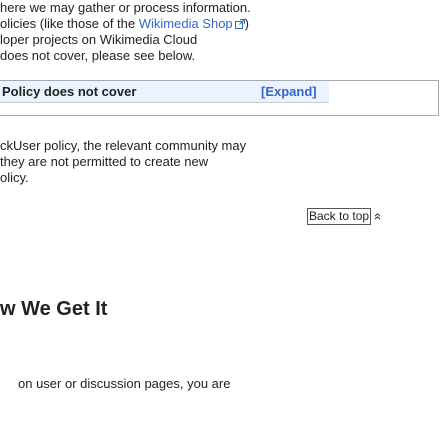  What do you see at coordinates (54, 309) in the screenshot?
I see `section-heading: w We Get It` at bounding box center [54, 309].